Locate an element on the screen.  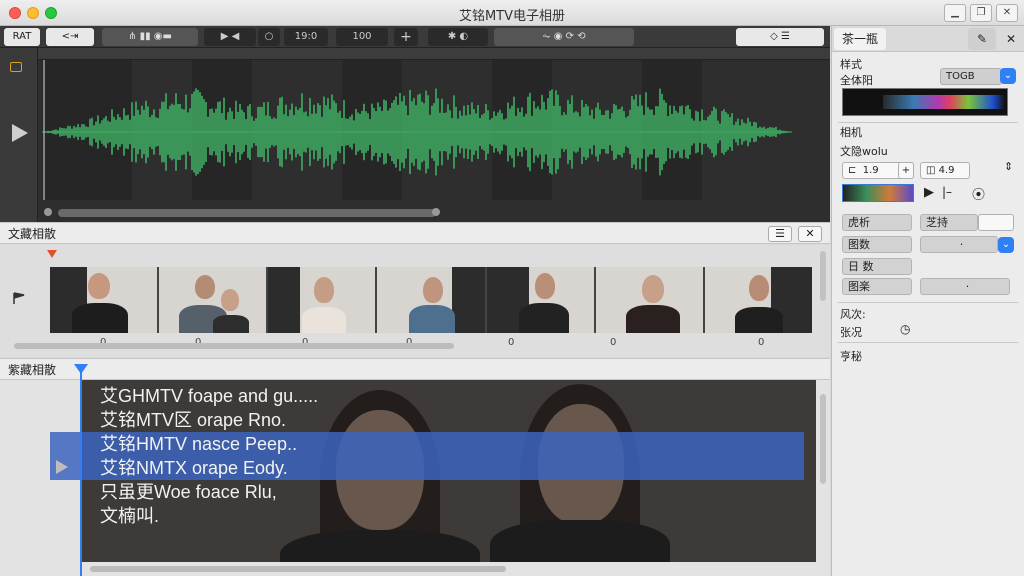
row1-button: 虎析 is located at coordinates (877, 222).